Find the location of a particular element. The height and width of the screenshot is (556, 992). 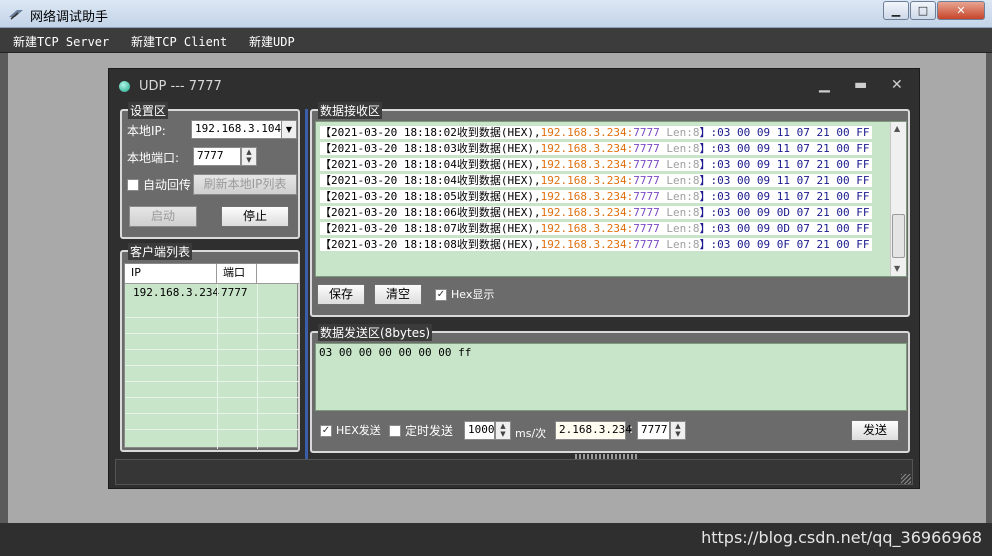

udp-maximize-icon: ▬ is located at coordinates (860, 85).